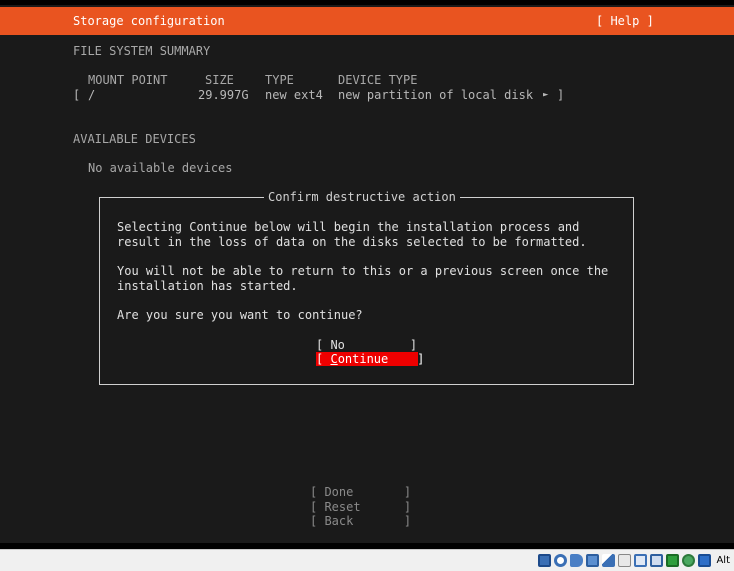 Image resolution: width=734 pixels, height=571 pixels. What do you see at coordinates (593, 560) in the screenshot?
I see `network-icon` at bounding box center [593, 560].